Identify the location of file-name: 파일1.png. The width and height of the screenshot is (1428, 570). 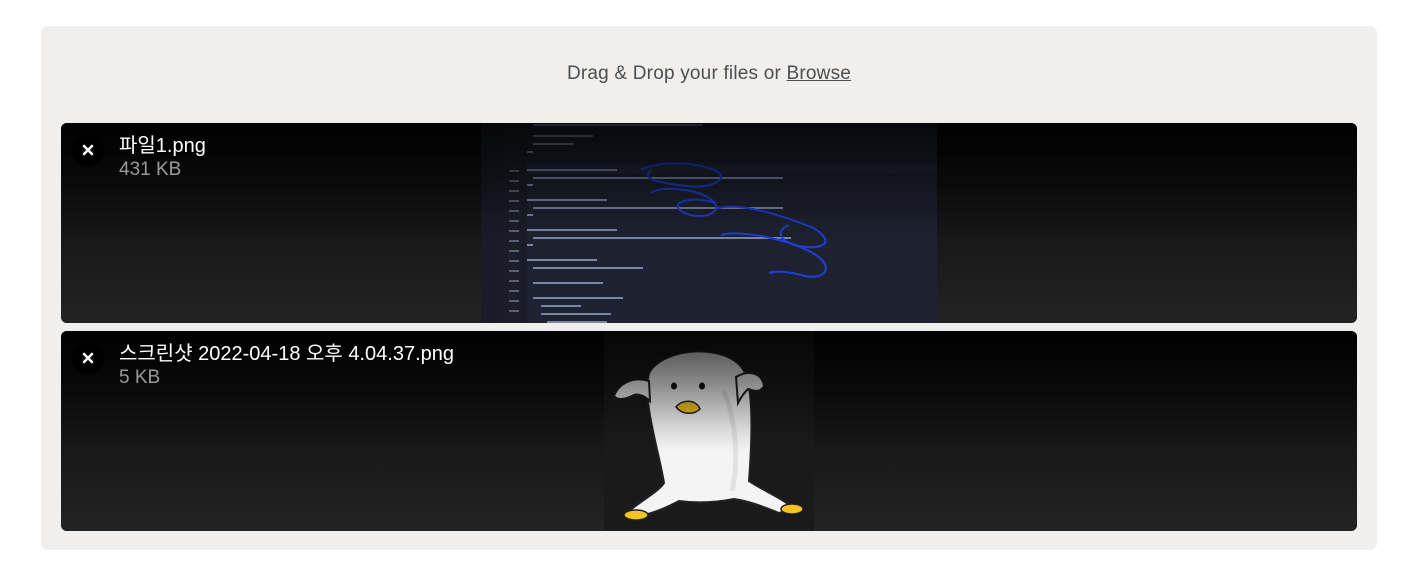
(162, 146).